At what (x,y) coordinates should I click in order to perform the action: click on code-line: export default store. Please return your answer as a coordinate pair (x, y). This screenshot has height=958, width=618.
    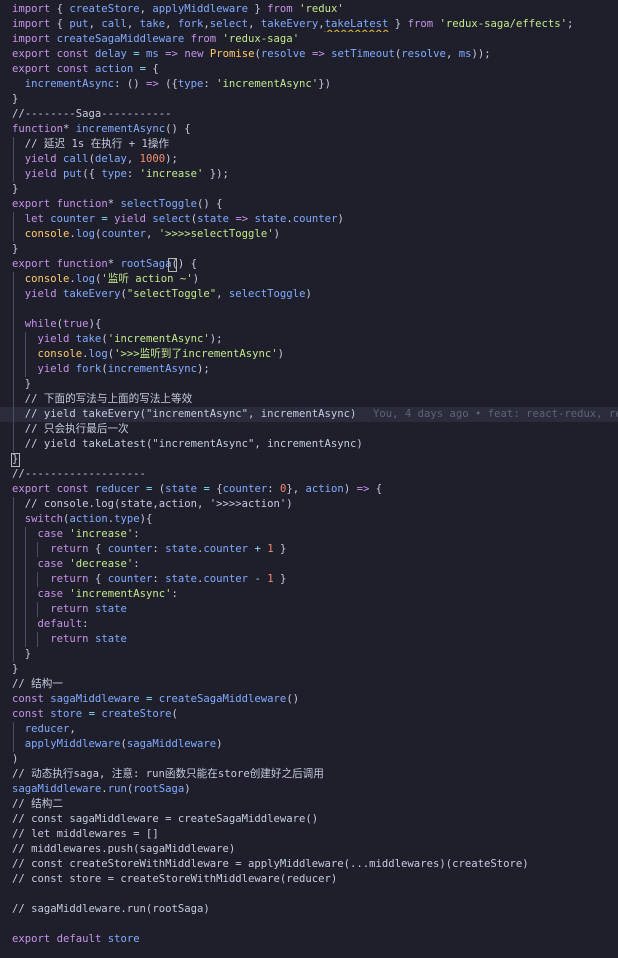
    Looking at the image, I should click on (309, 939).